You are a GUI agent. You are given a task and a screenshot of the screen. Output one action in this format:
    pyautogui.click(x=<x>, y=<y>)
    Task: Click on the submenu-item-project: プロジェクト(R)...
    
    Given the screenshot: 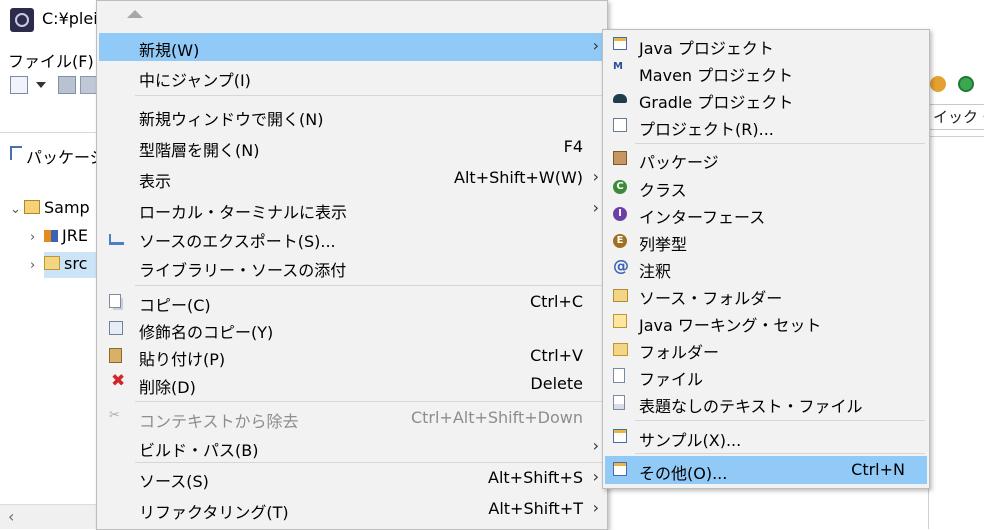 What is the action you would take?
    pyautogui.click(x=766, y=126)
    